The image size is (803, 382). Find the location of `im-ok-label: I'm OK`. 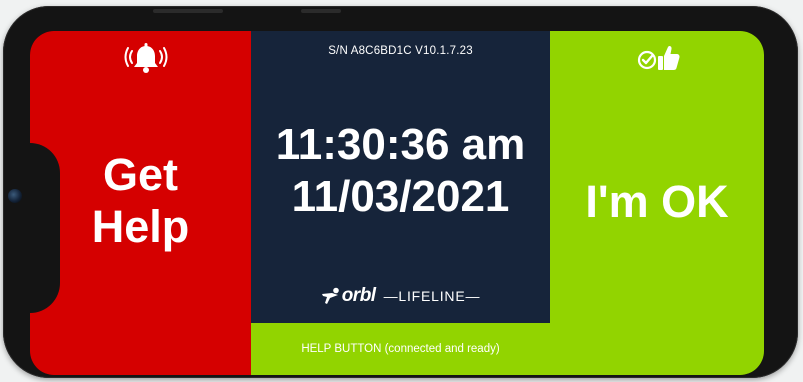

im-ok-label: I'm OK is located at coordinates (657, 201).